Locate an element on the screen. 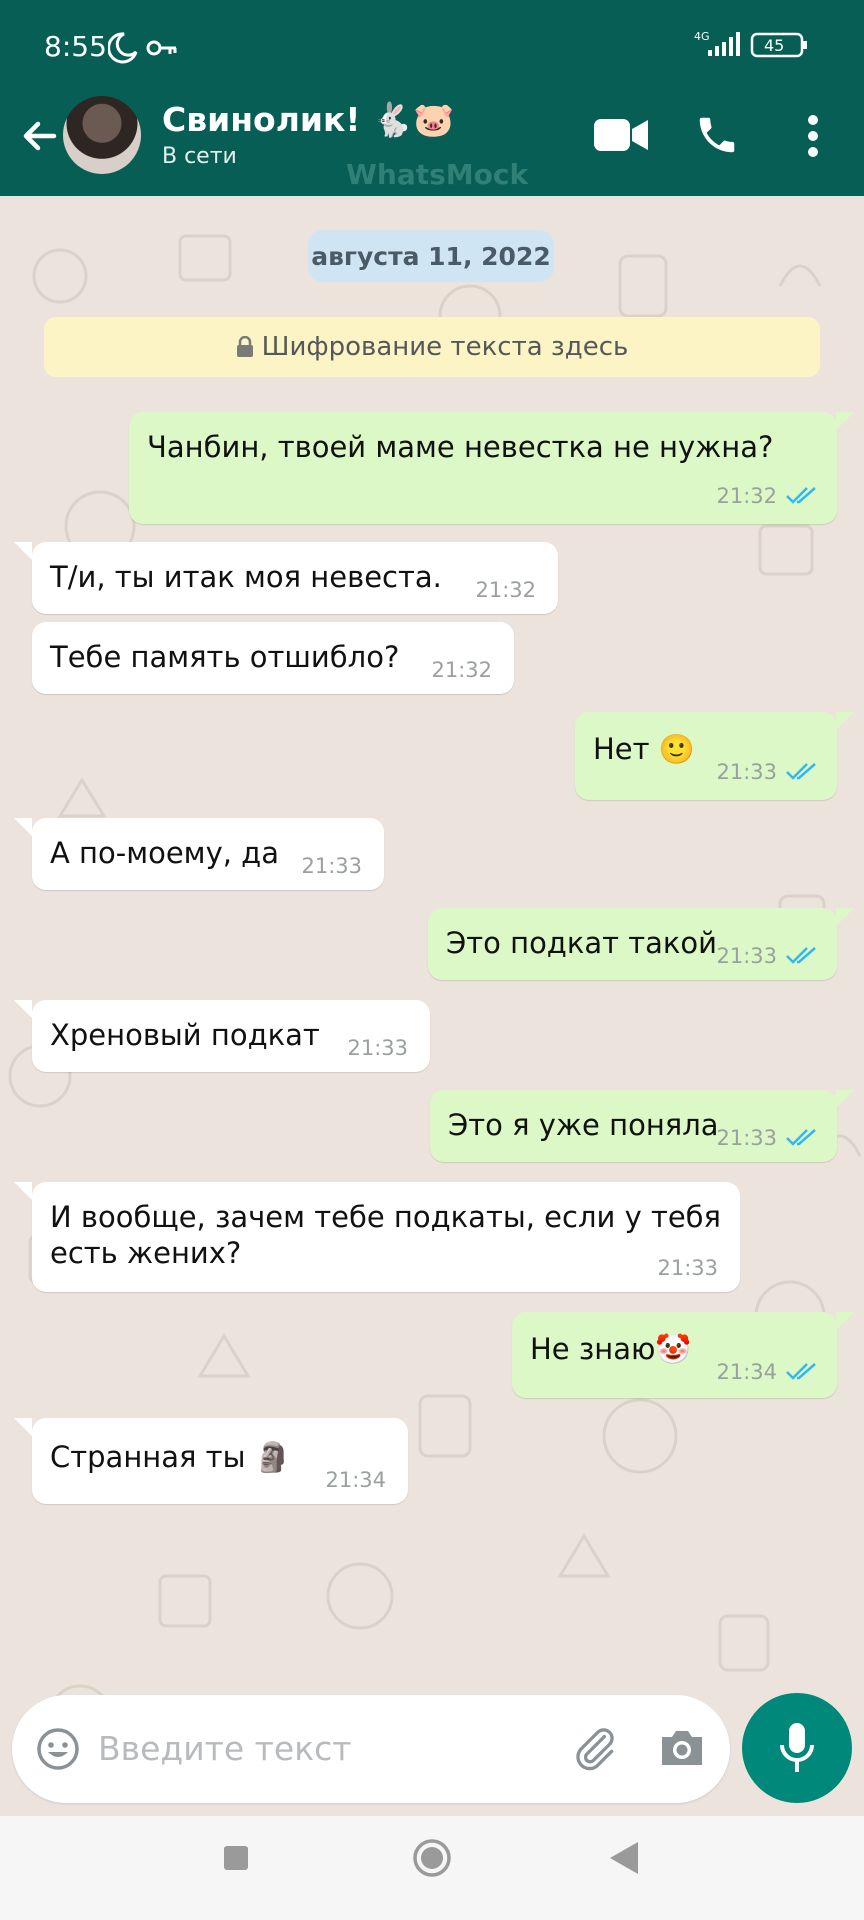  message-text: Нет 🙂 is located at coordinates (644, 749).